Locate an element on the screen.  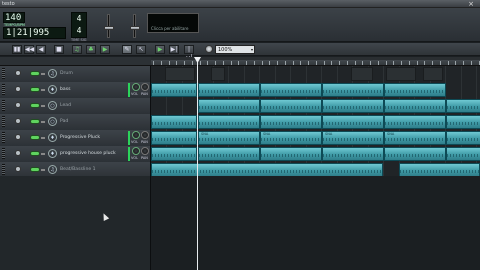
cpu-graph: Clicca per abilitare is located at coordinates (173, 23).